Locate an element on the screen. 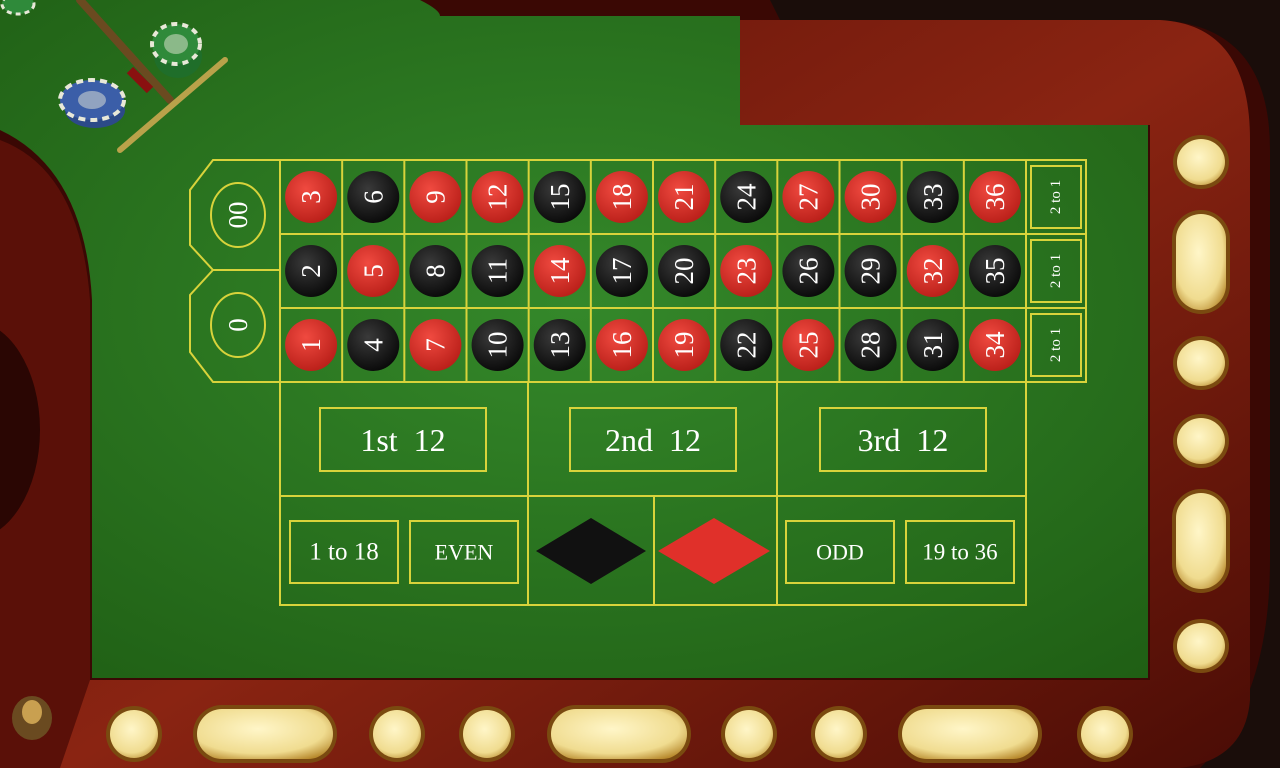  number-cell-19: 19 is located at coordinates (684, 345).